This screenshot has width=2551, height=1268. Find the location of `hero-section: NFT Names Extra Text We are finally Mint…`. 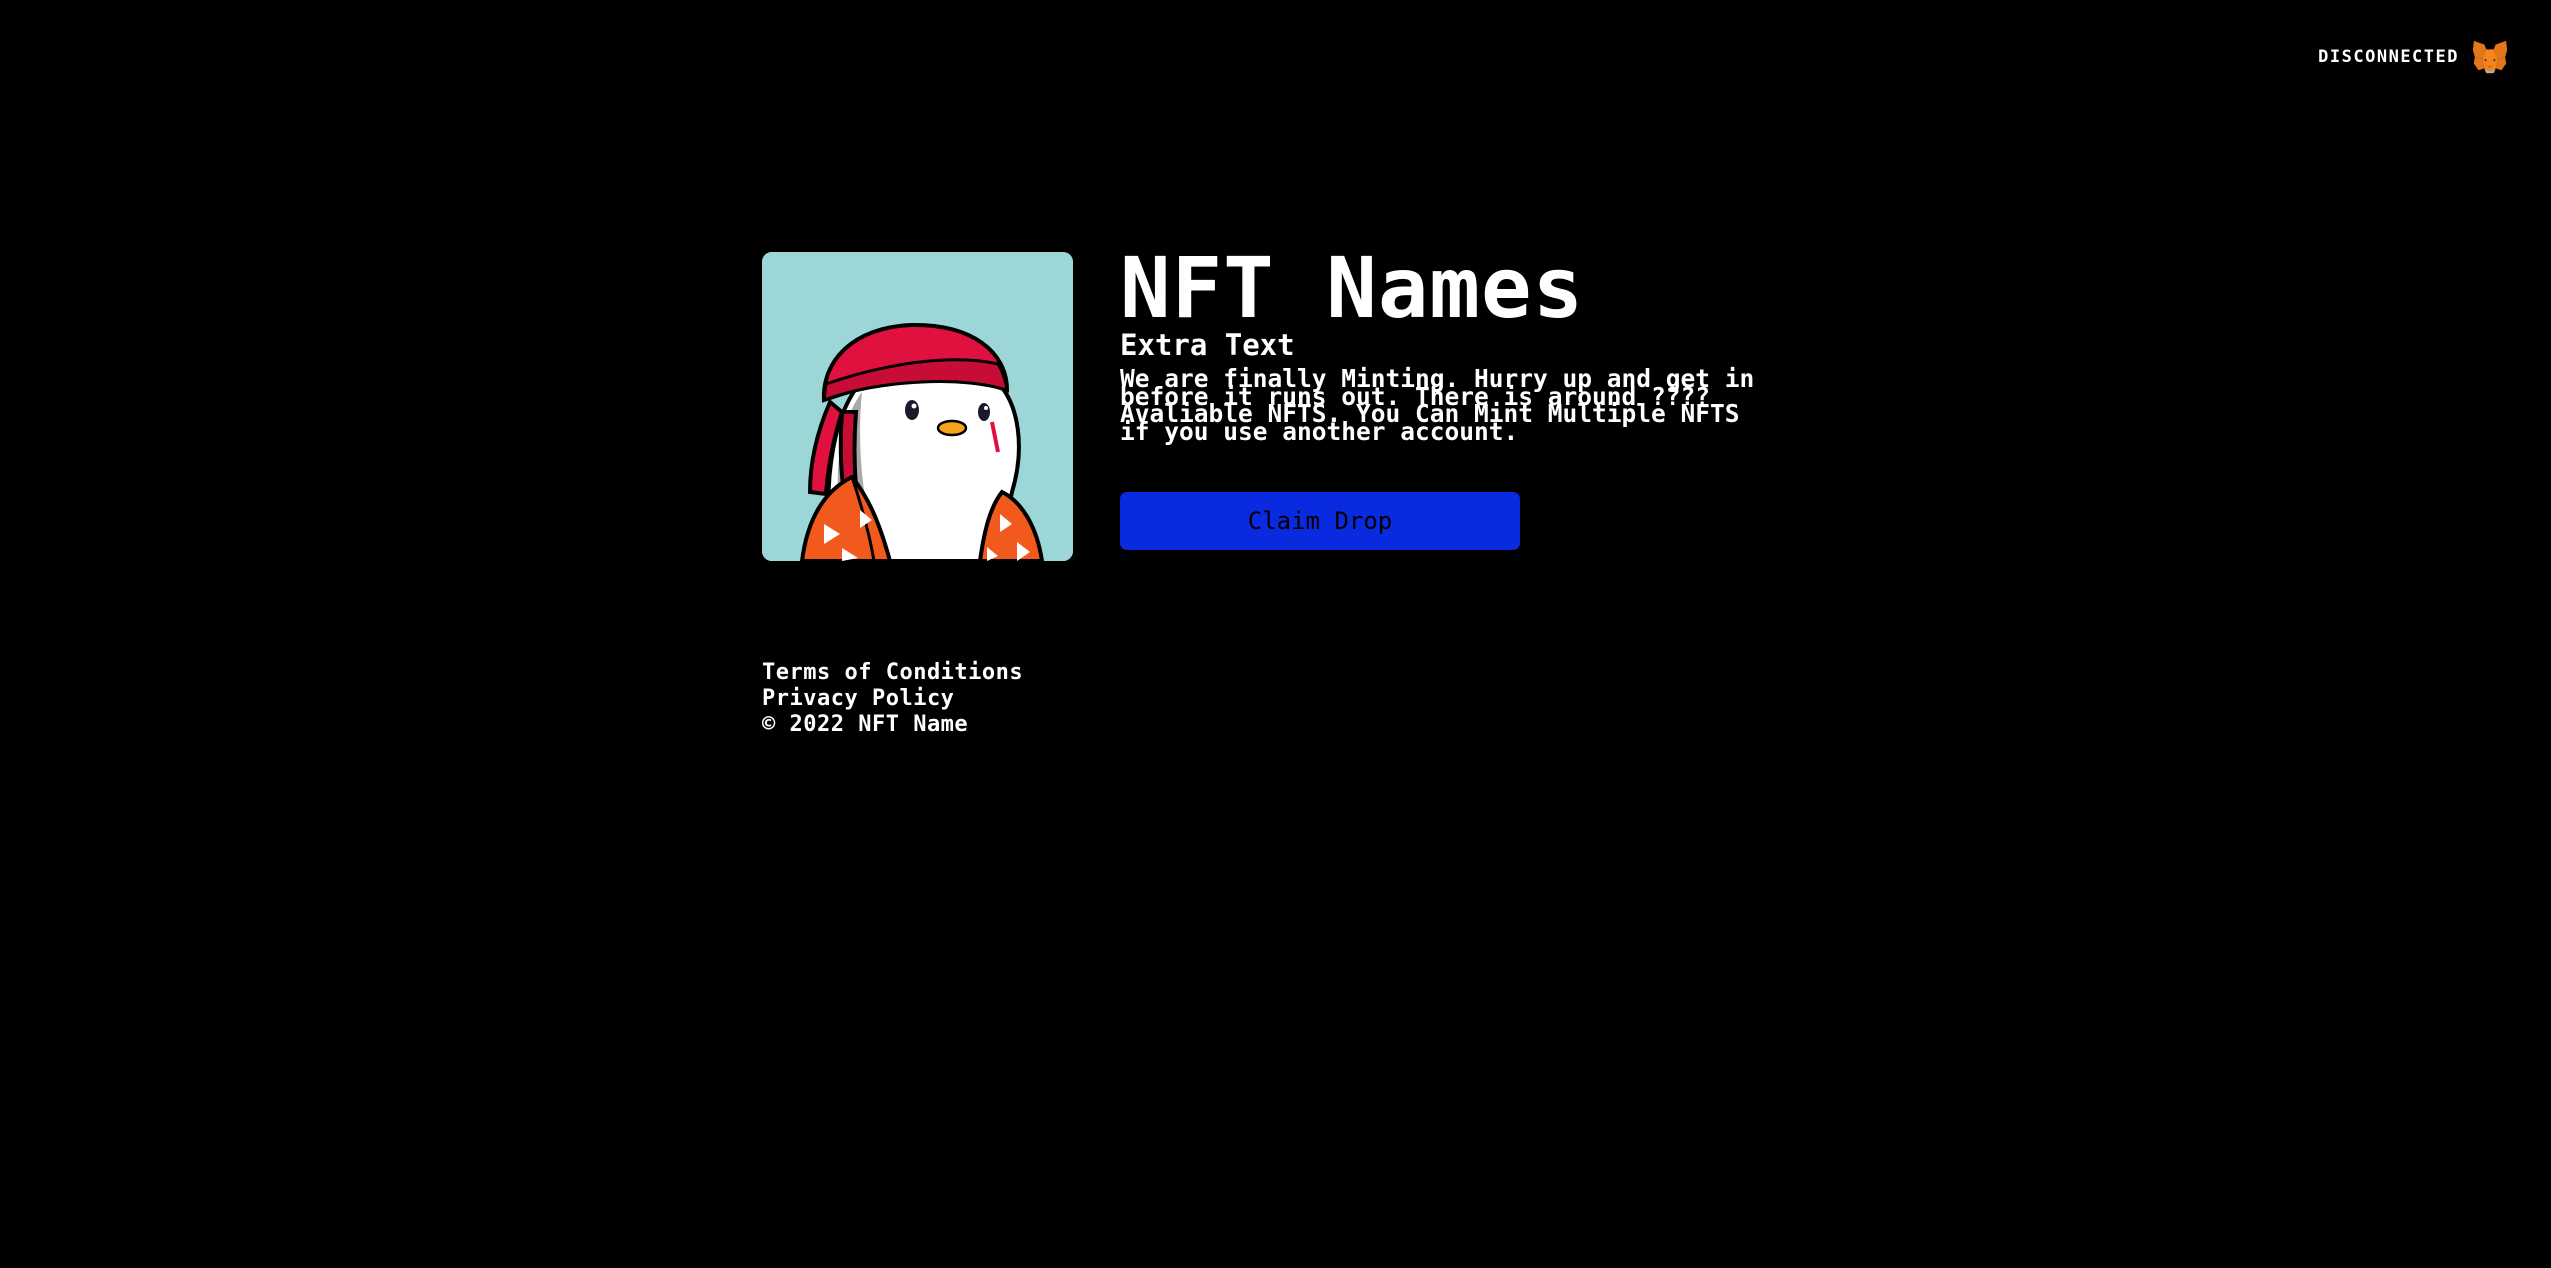

hero-section: NFT Names Extra Text We are finally Mint… is located at coordinates (1271, 400).